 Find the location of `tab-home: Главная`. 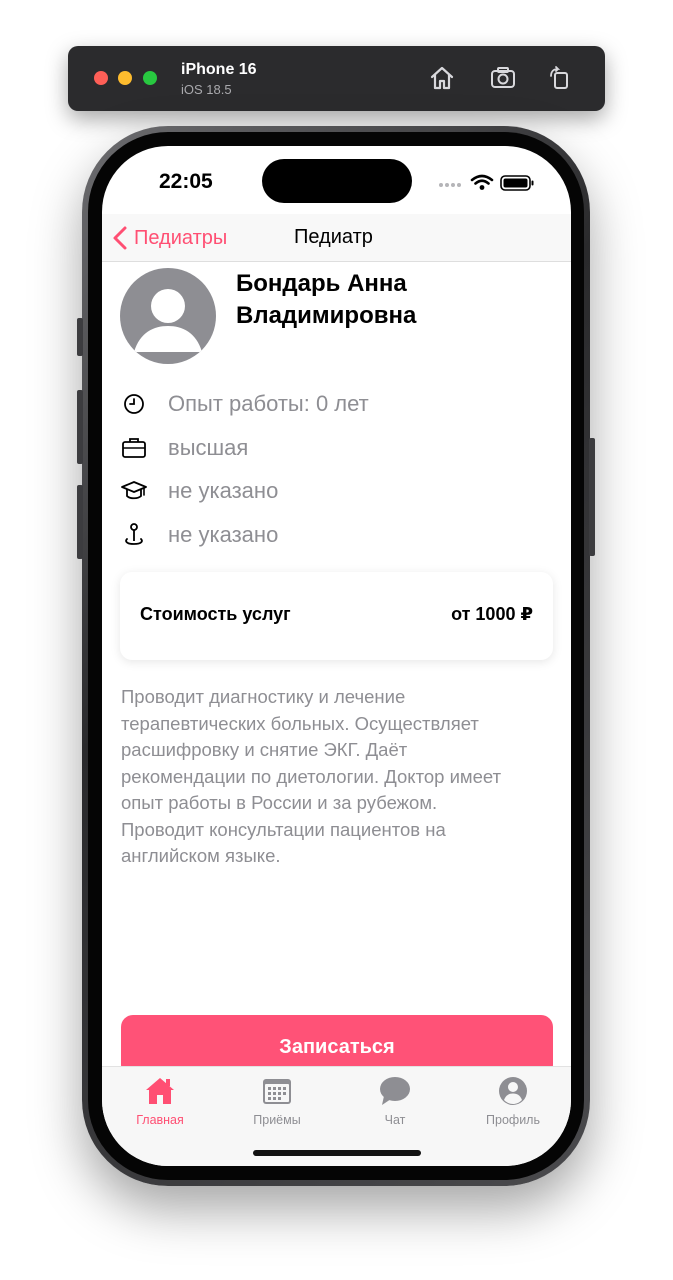

tab-home: Главная is located at coordinates (160, 1105).